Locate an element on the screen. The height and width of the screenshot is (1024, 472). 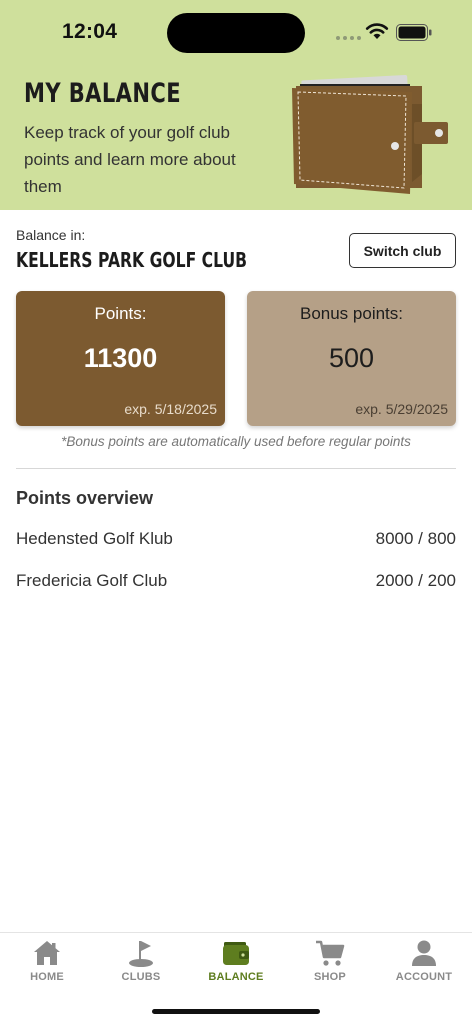
overview-points-value: 2000 / 200 is located at coordinates (415, 580).